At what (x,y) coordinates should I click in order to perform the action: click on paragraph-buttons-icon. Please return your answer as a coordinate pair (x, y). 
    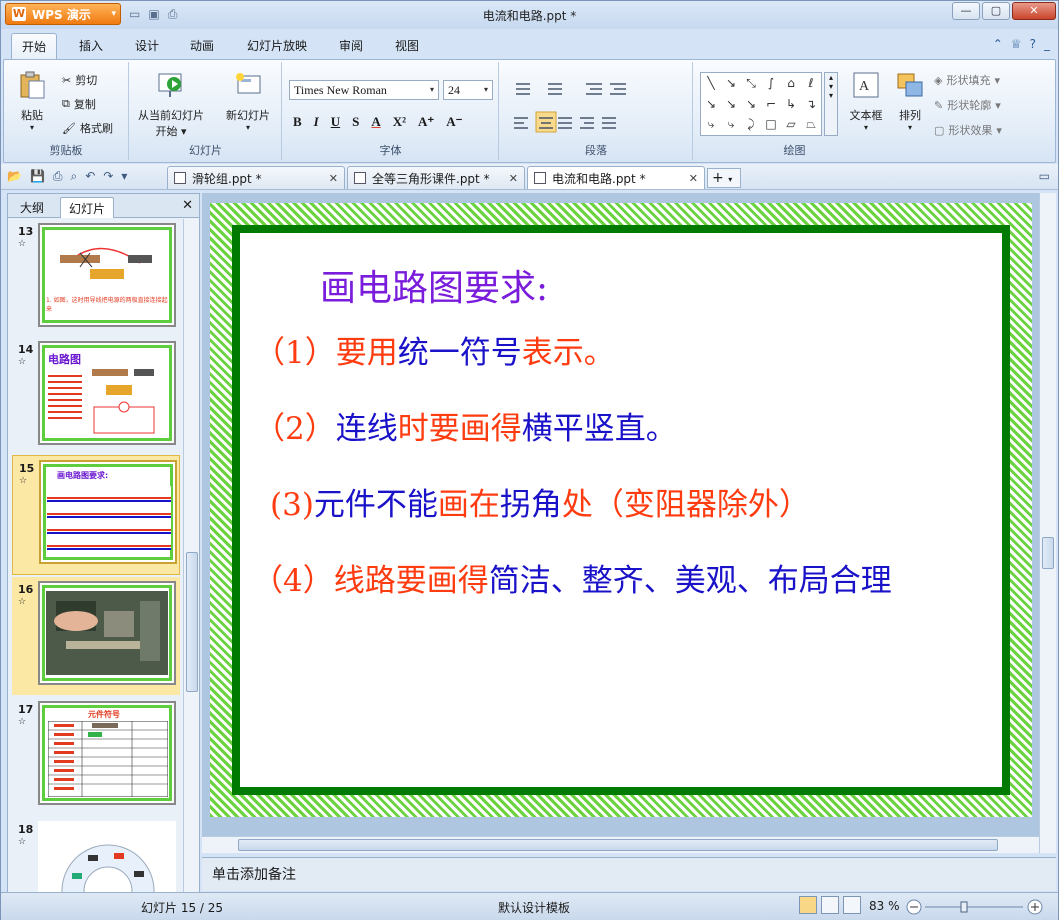
    Looking at the image, I should click on (598, 108).